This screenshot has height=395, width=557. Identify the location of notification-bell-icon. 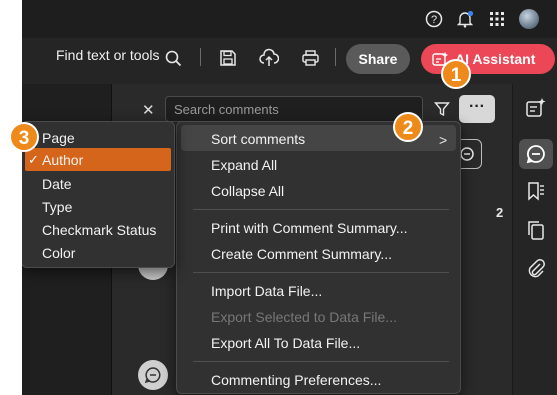
(465, 19).